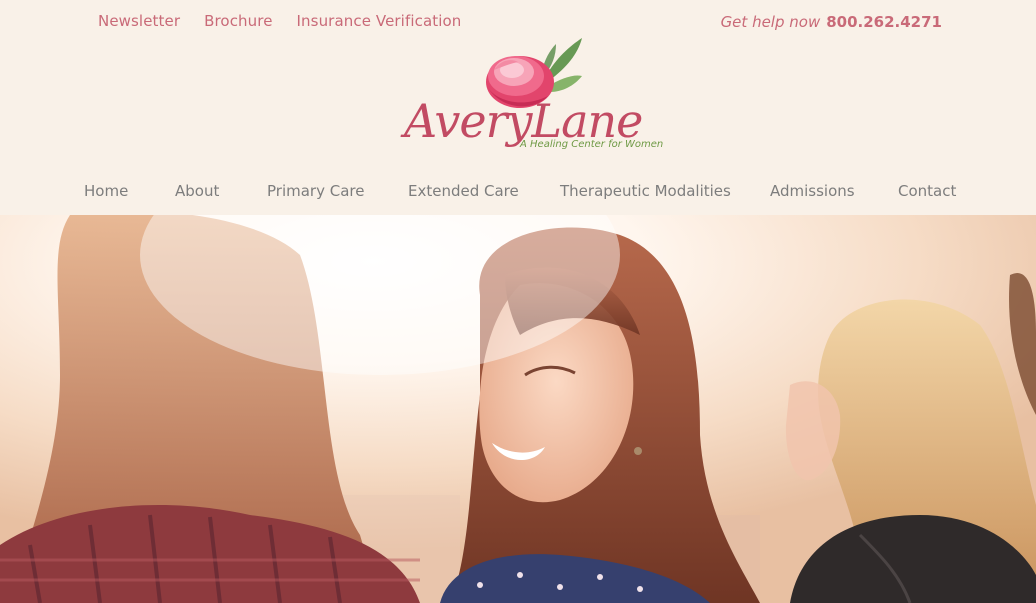 The height and width of the screenshot is (603, 1036). I want to click on brochure-link: Brochure, so click(238, 21).